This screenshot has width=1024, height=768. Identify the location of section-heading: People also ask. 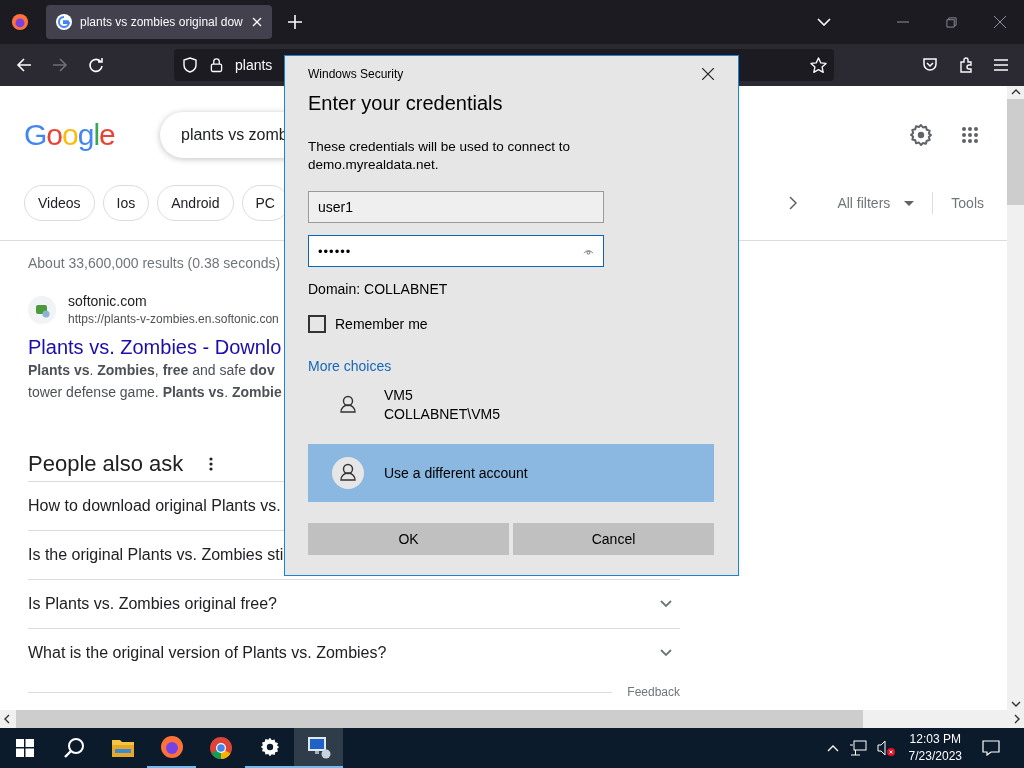
(106, 464).